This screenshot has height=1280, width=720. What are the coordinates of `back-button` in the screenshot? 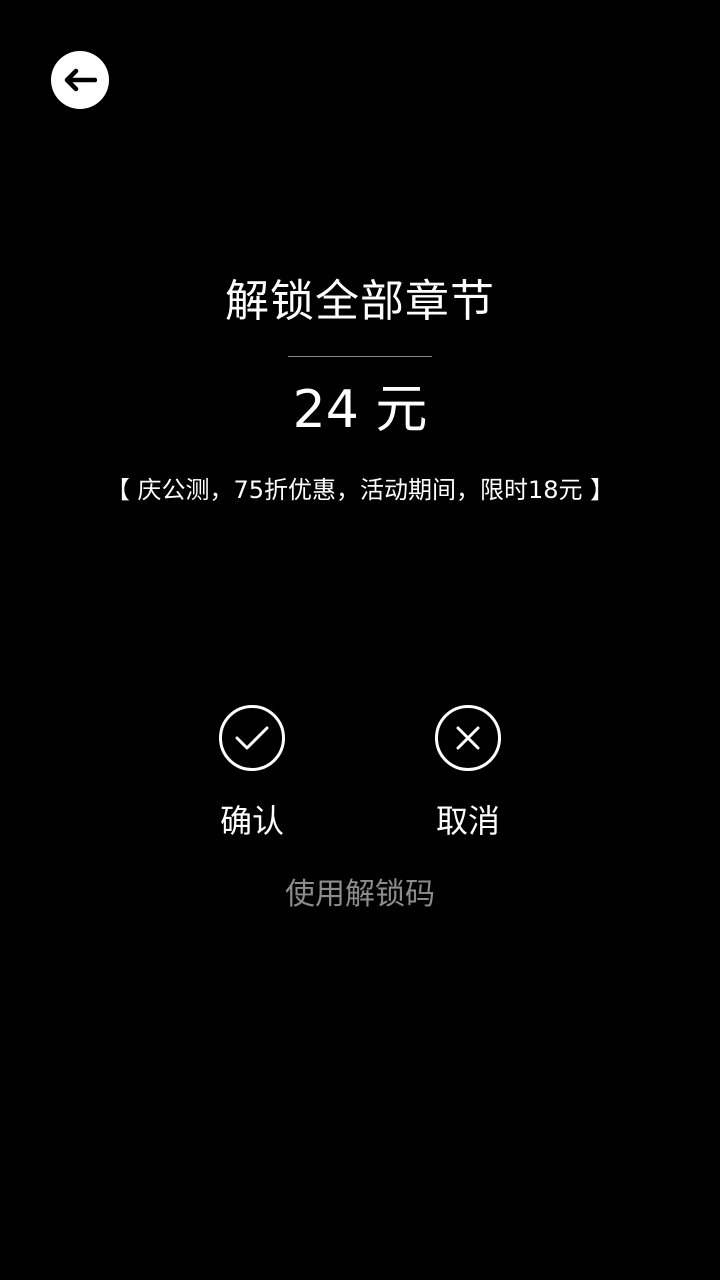 It's located at (80, 80).